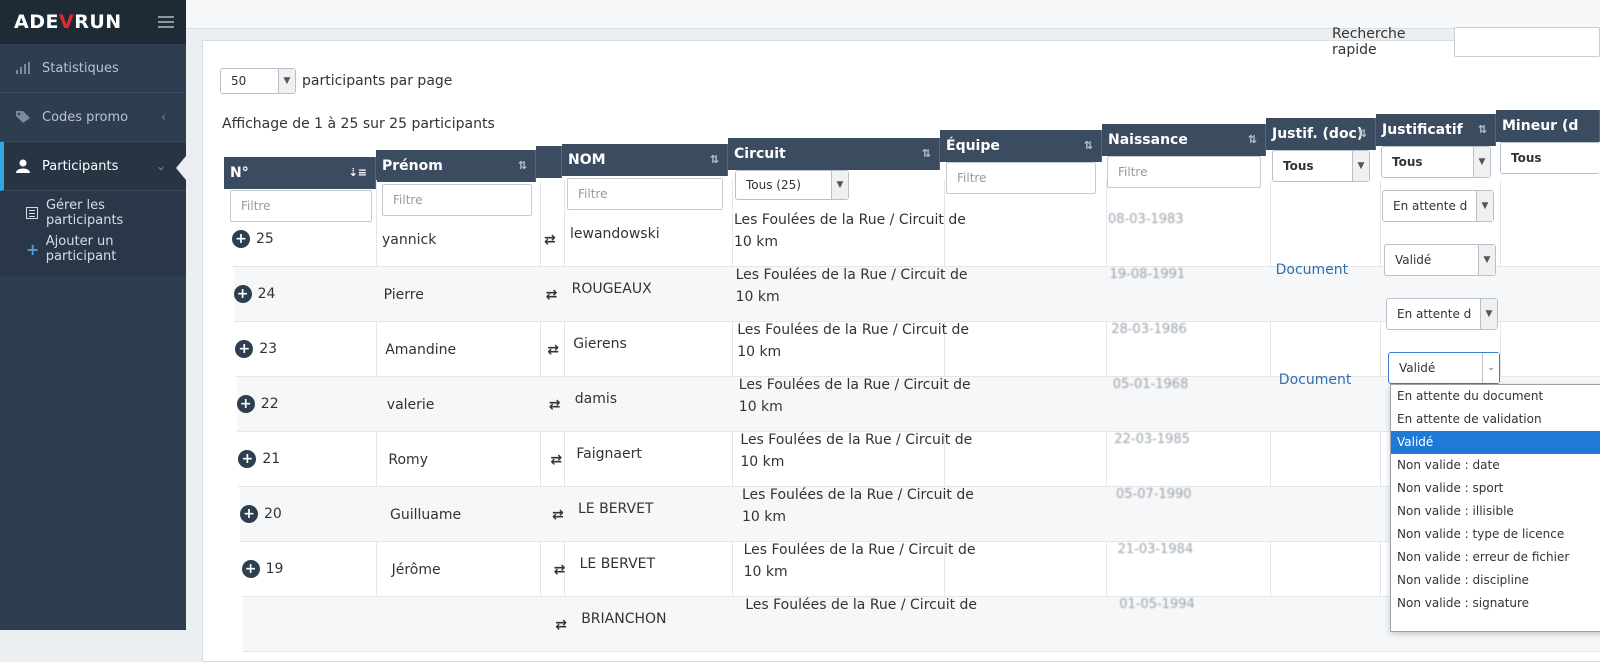 This screenshot has height=662, width=1600. I want to click on naissance-cell: 22-03-1985, so click(1152, 439).